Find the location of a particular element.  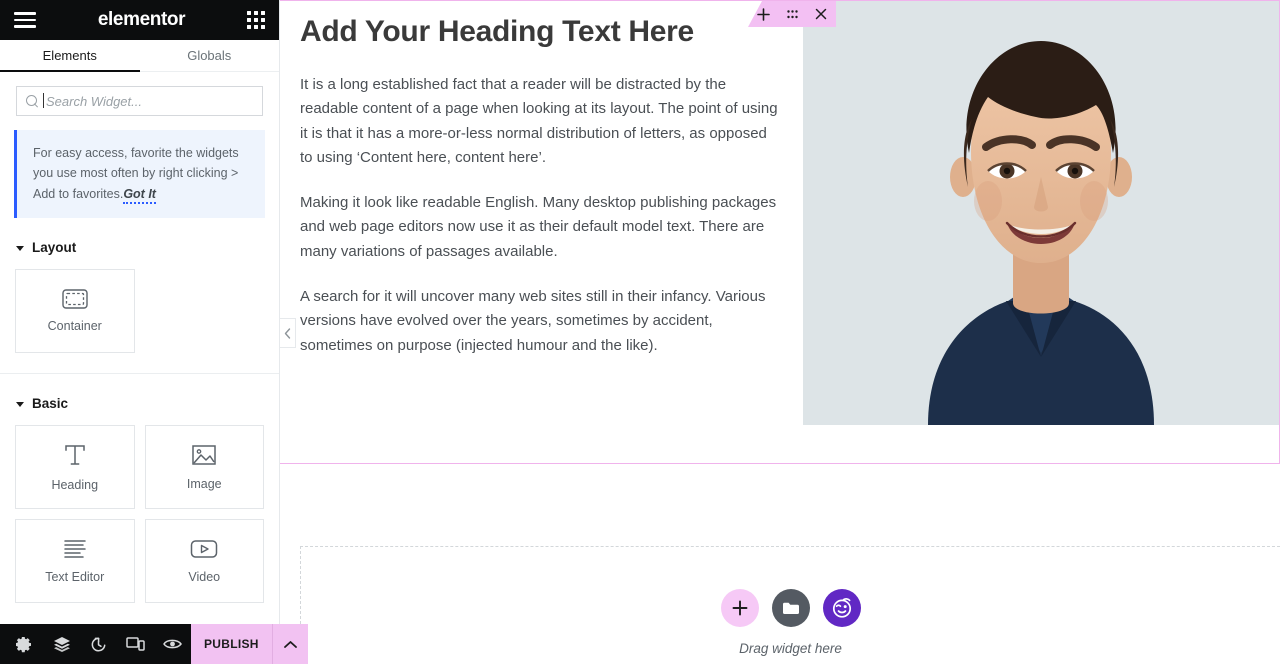

widget-label: Container is located at coordinates (74, 325).